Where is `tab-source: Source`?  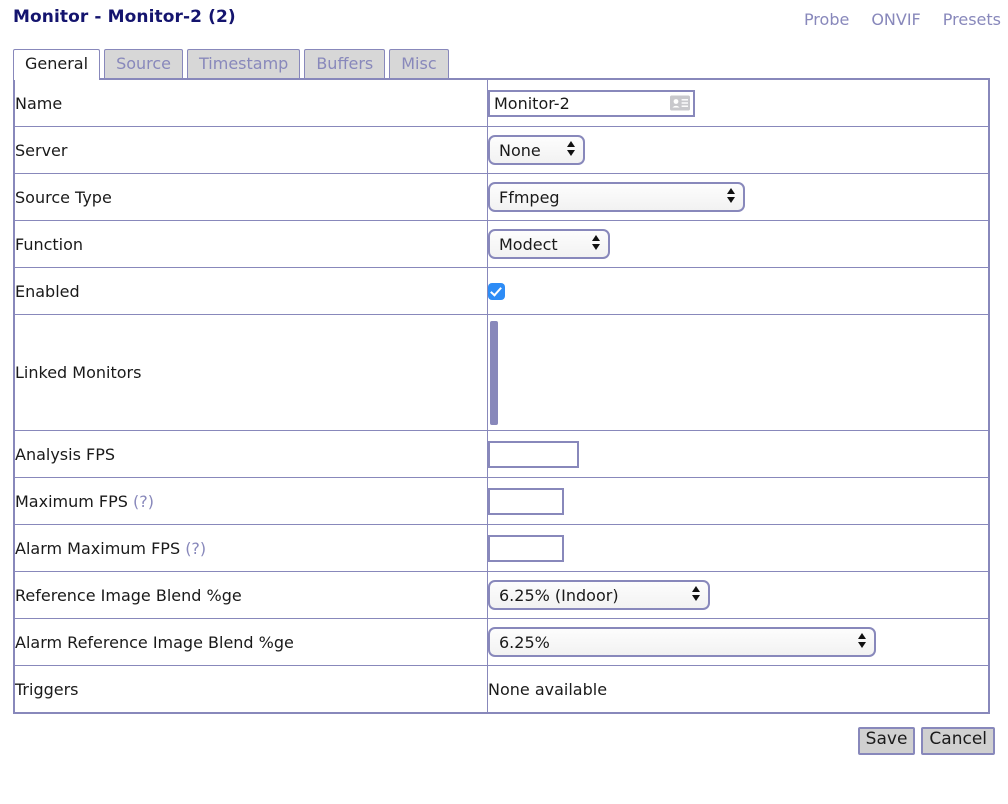
tab-source: Source is located at coordinates (144, 63).